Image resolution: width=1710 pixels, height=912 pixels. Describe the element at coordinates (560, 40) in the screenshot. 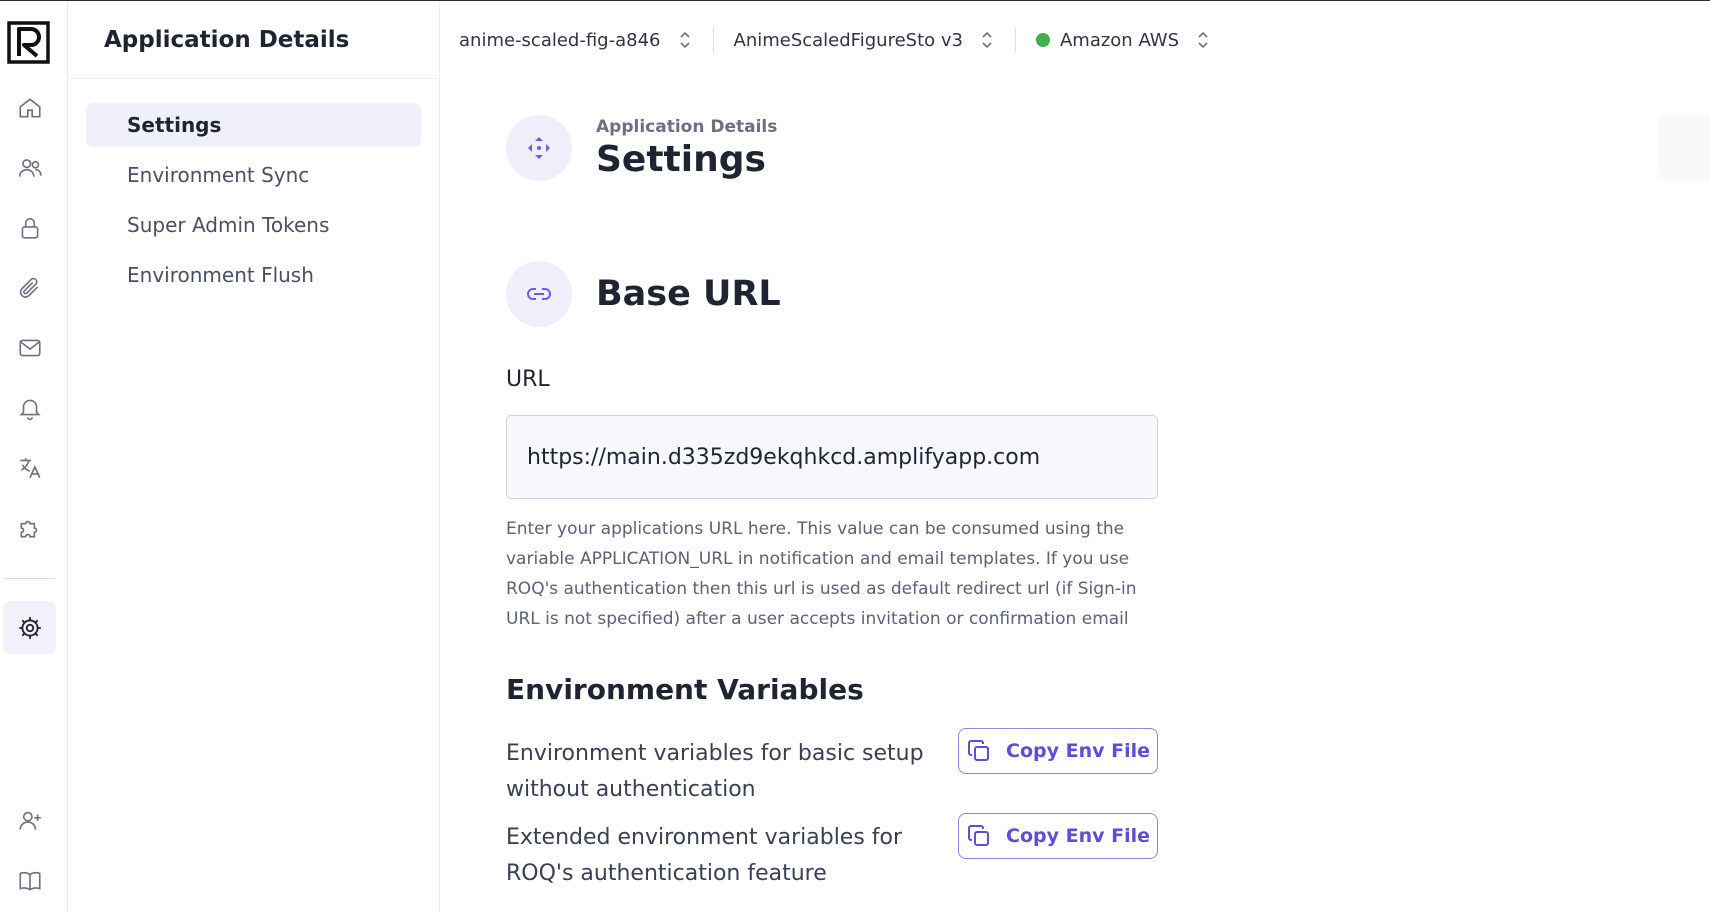

I see `project-name: anime-scaled-fig-a846` at that location.